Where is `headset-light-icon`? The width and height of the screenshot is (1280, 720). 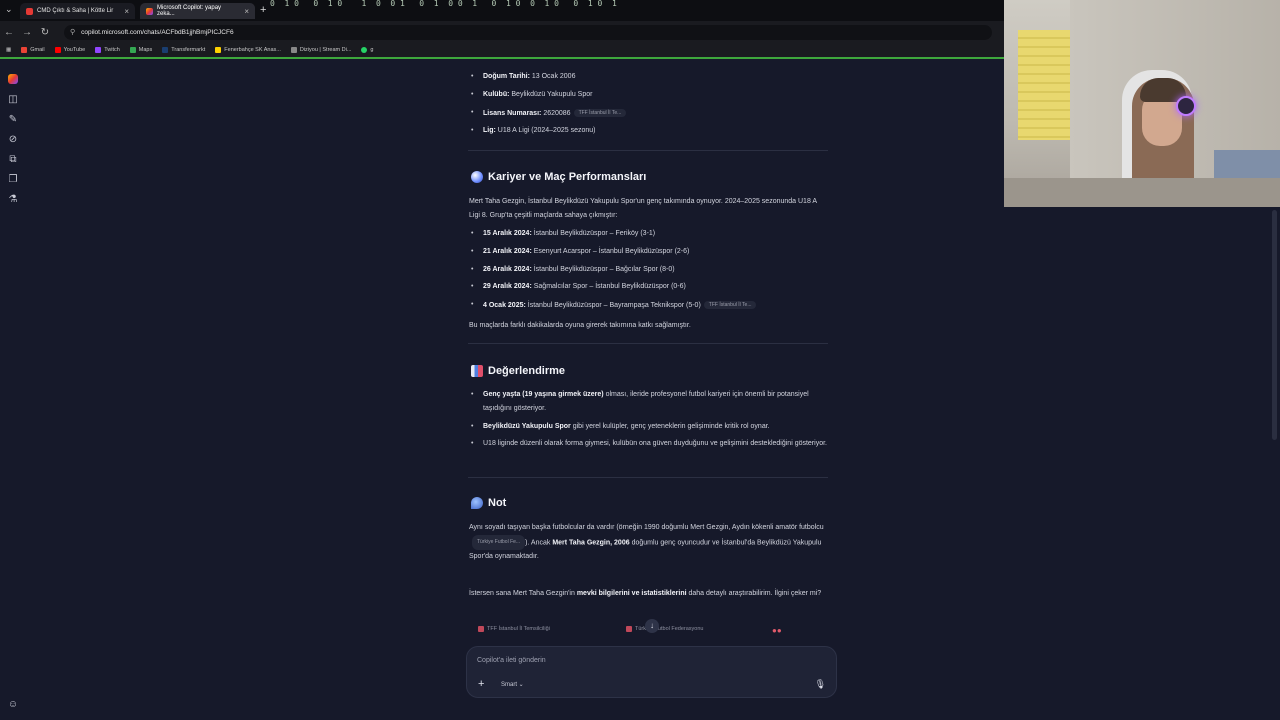 headset-light-icon is located at coordinates (1186, 106).